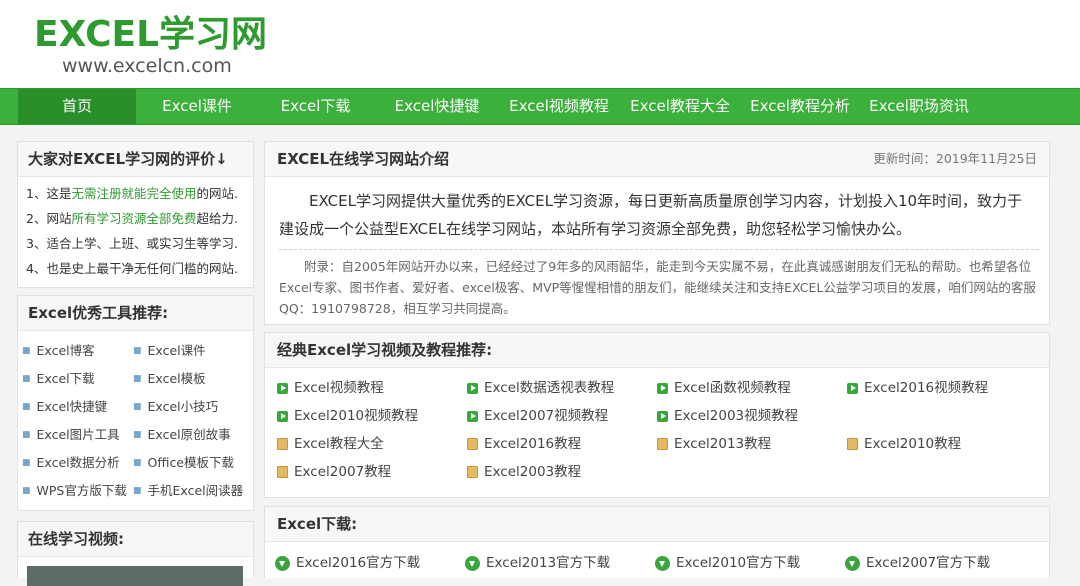 Image resolution: width=1080 pixels, height=586 pixels. What do you see at coordinates (183, 406) in the screenshot?
I see `tool-link-label: Excel小技巧` at bounding box center [183, 406].